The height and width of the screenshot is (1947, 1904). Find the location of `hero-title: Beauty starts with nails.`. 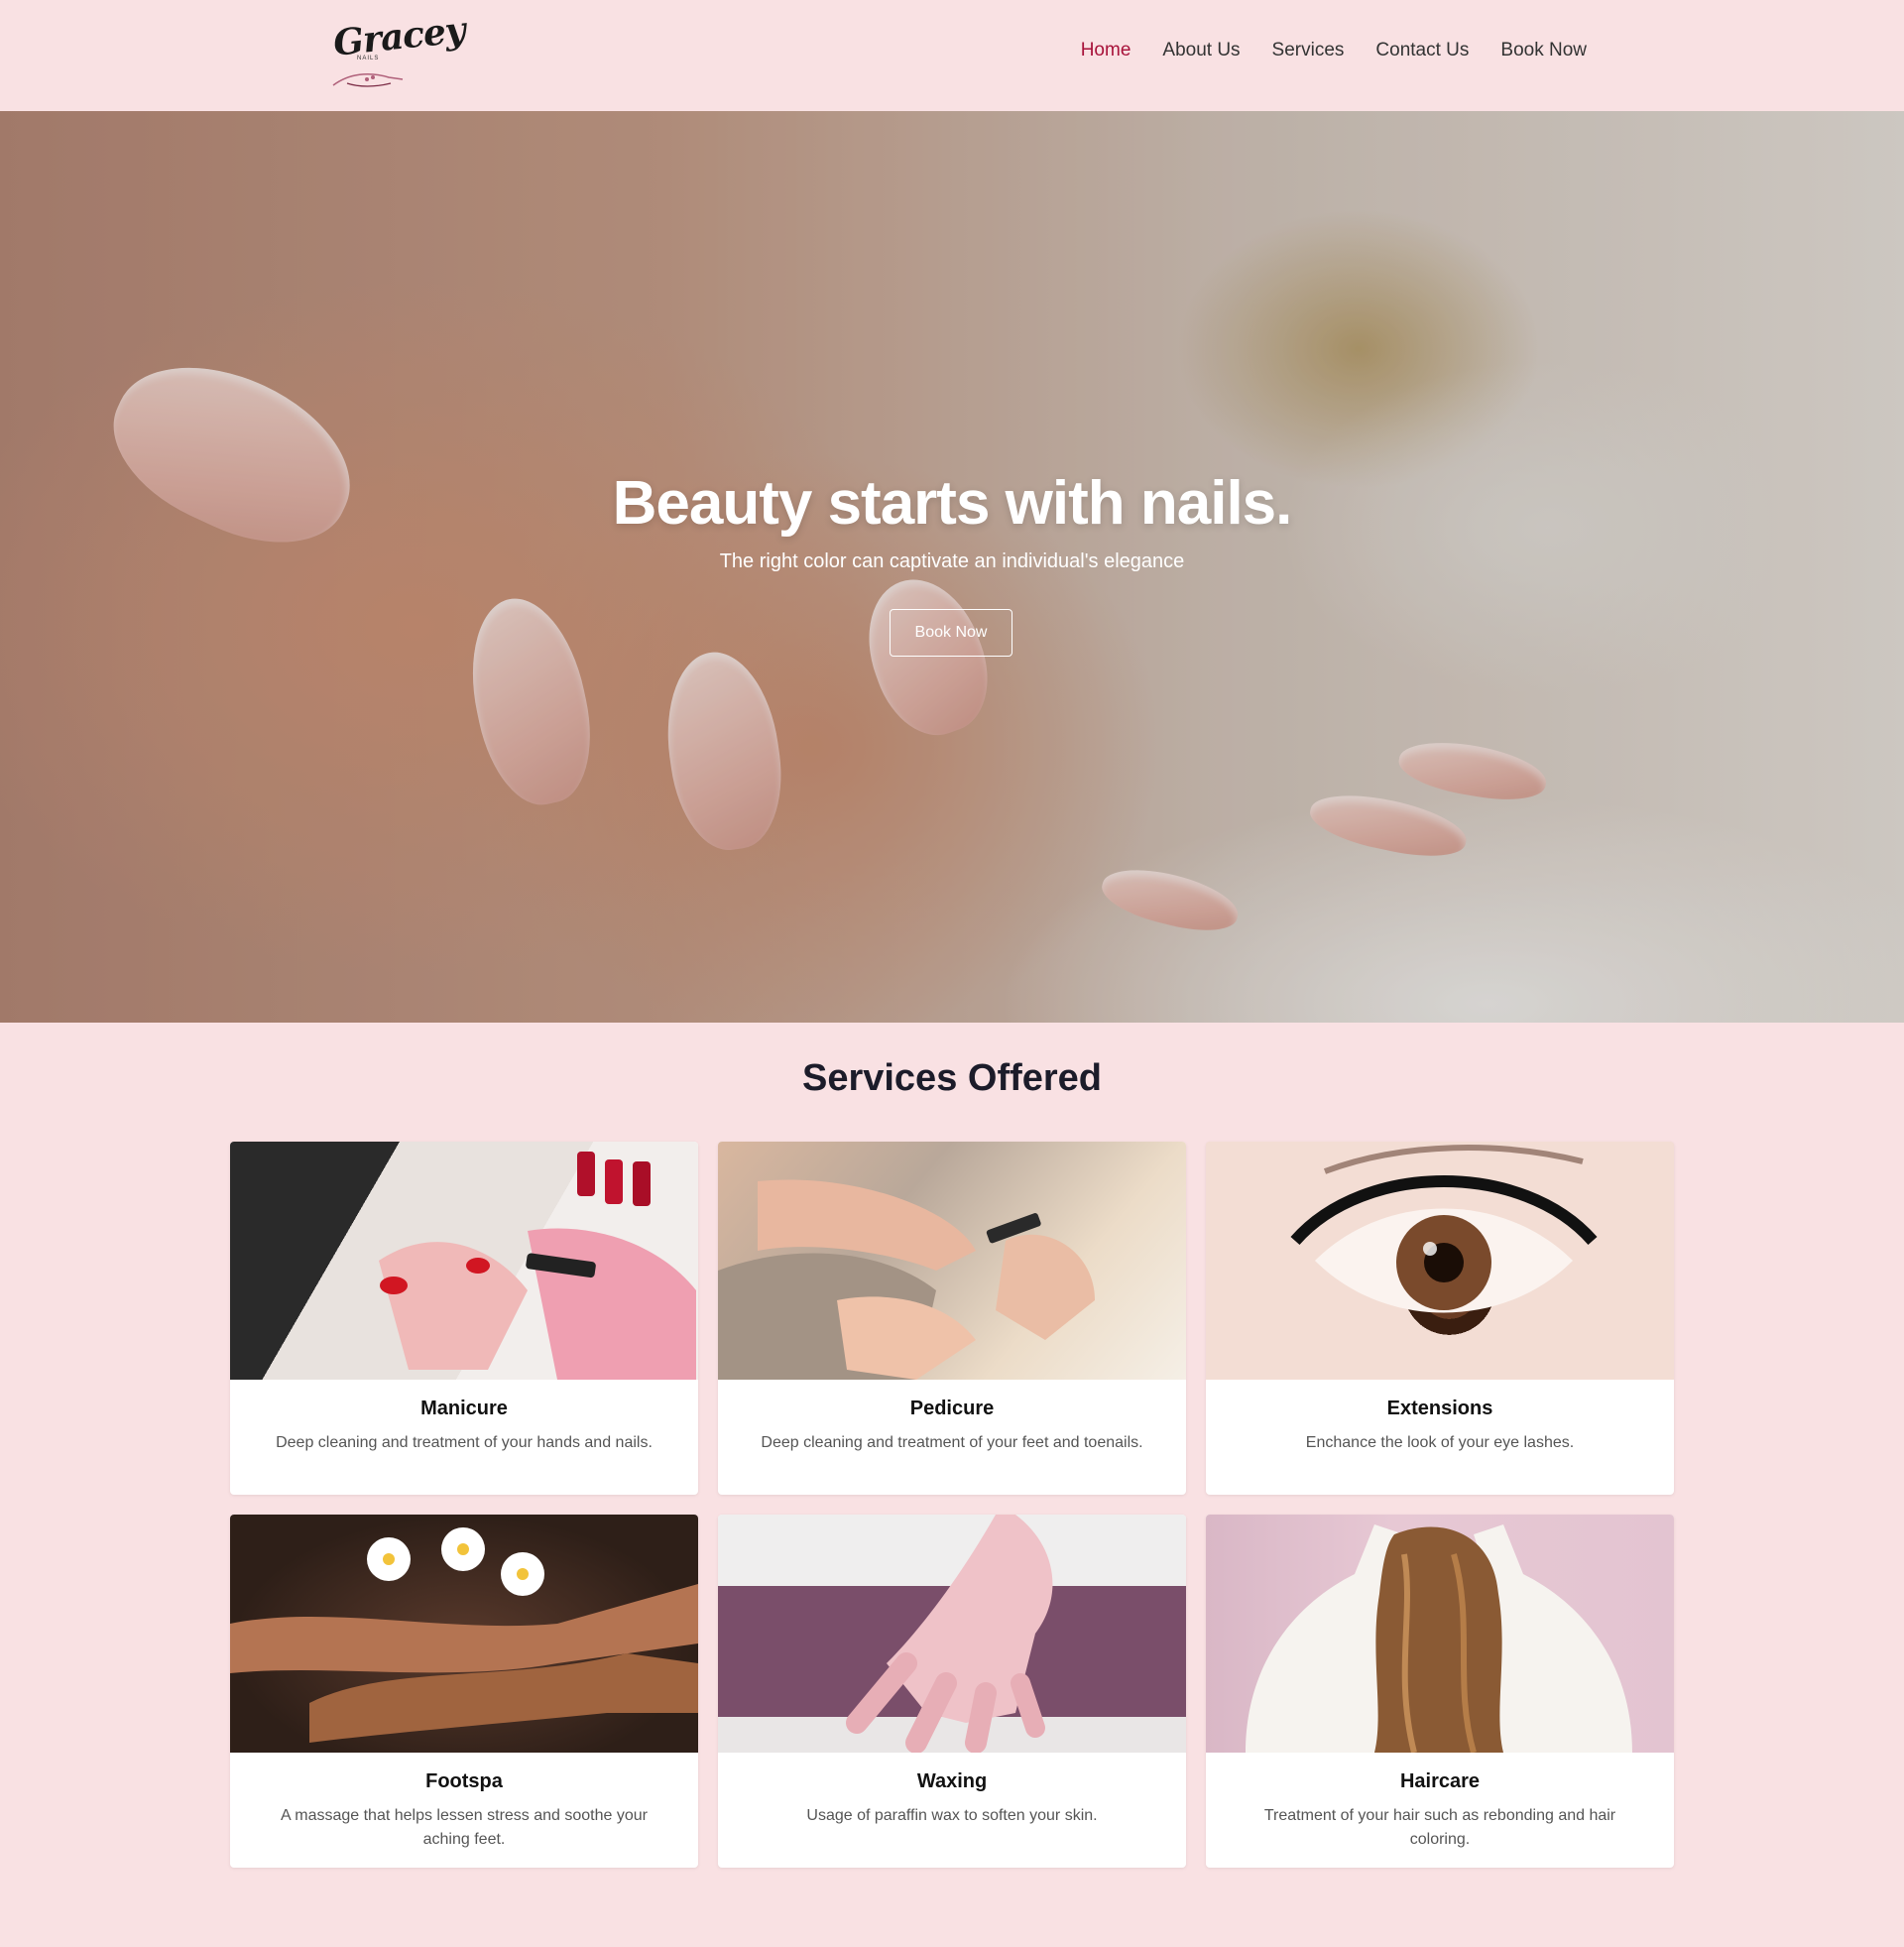

hero-title: Beauty starts with nails. is located at coordinates (952, 503).